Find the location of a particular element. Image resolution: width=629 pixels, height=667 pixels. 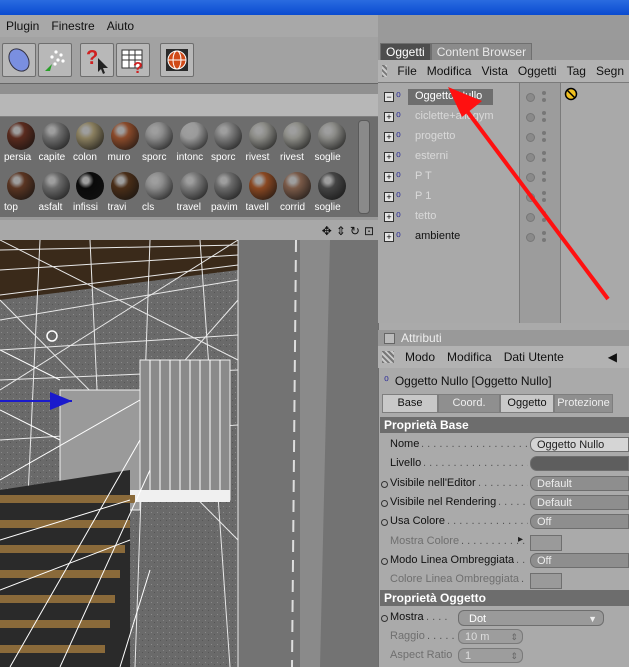

menu-vista: Vista is located at coordinates (494, 71).